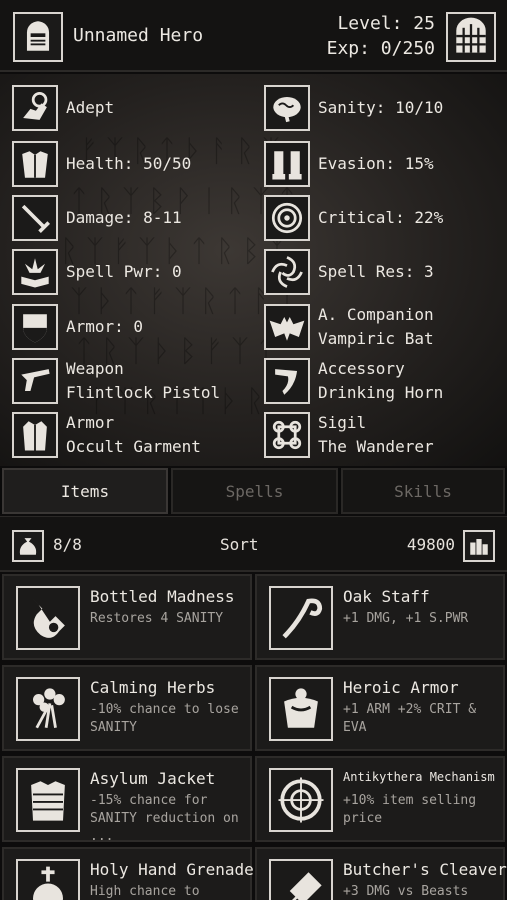 This screenshot has height=900, width=507. I want to click on exp-label: Exp: 0/250, so click(380, 48).